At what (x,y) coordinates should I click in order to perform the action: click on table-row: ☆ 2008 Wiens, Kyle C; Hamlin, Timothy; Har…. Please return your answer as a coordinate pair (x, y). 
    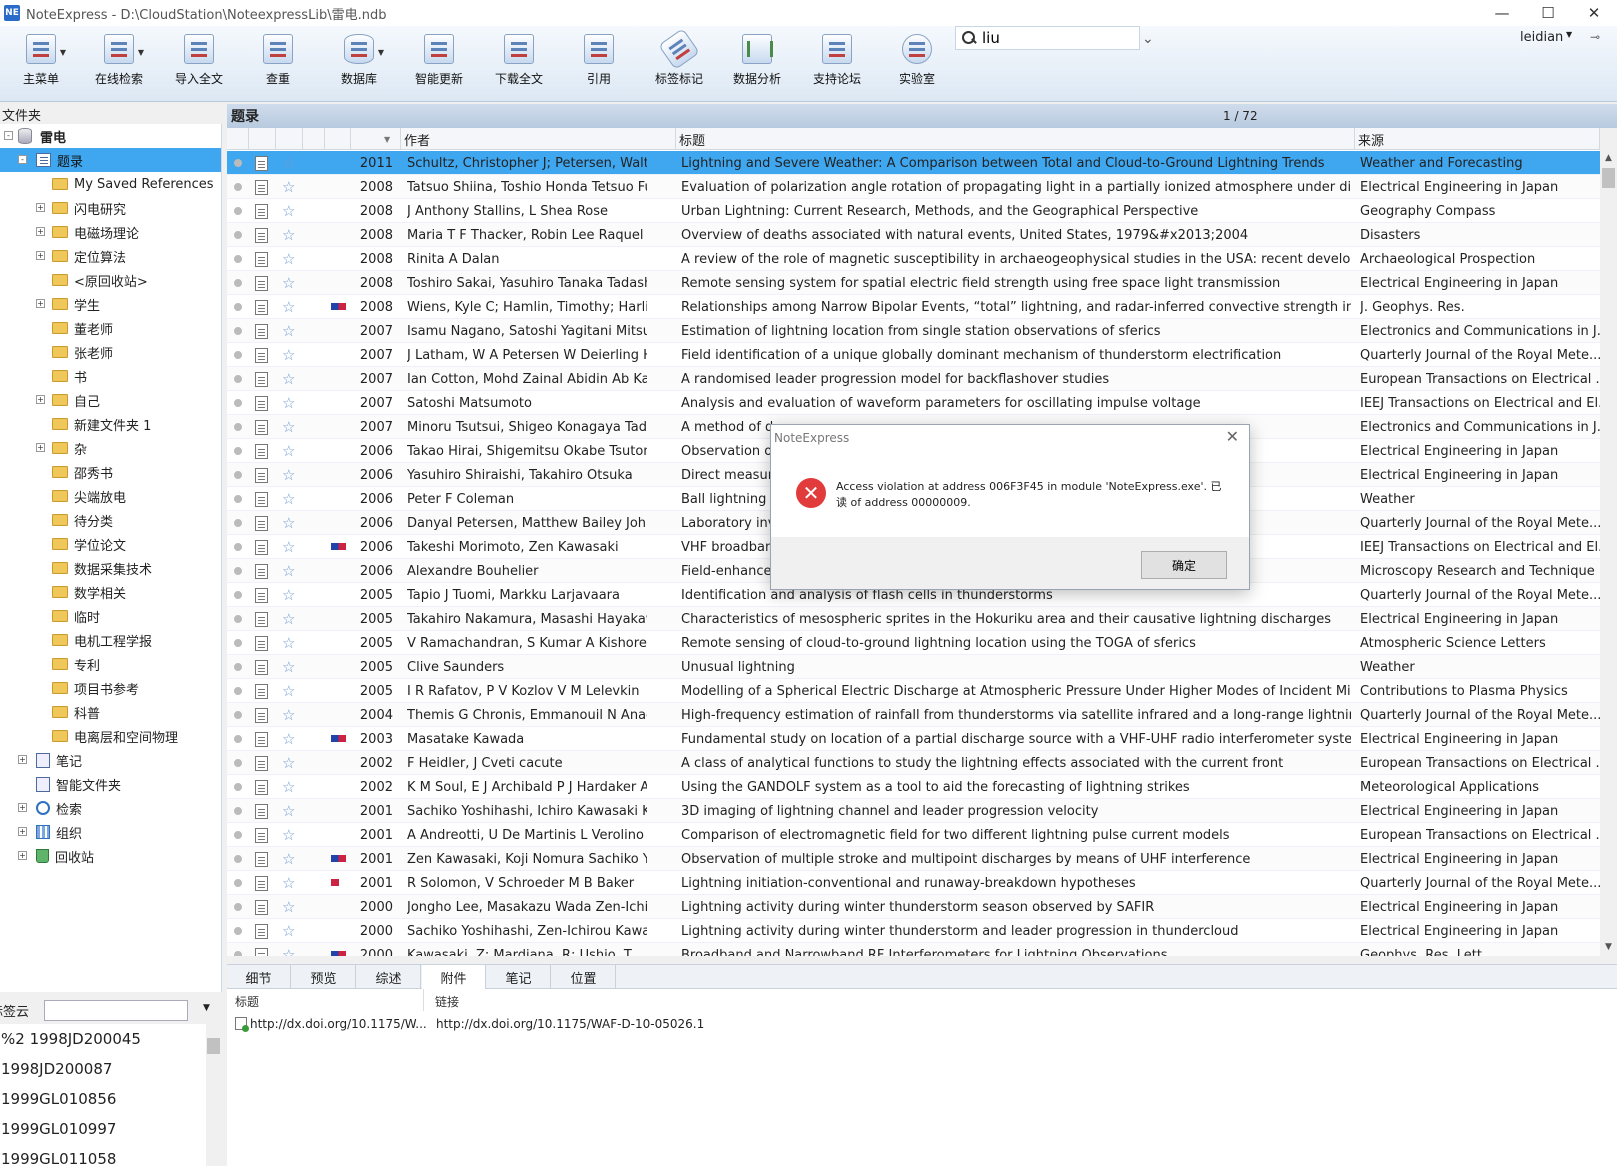
    Looking at the image, I should click on (913, 307).